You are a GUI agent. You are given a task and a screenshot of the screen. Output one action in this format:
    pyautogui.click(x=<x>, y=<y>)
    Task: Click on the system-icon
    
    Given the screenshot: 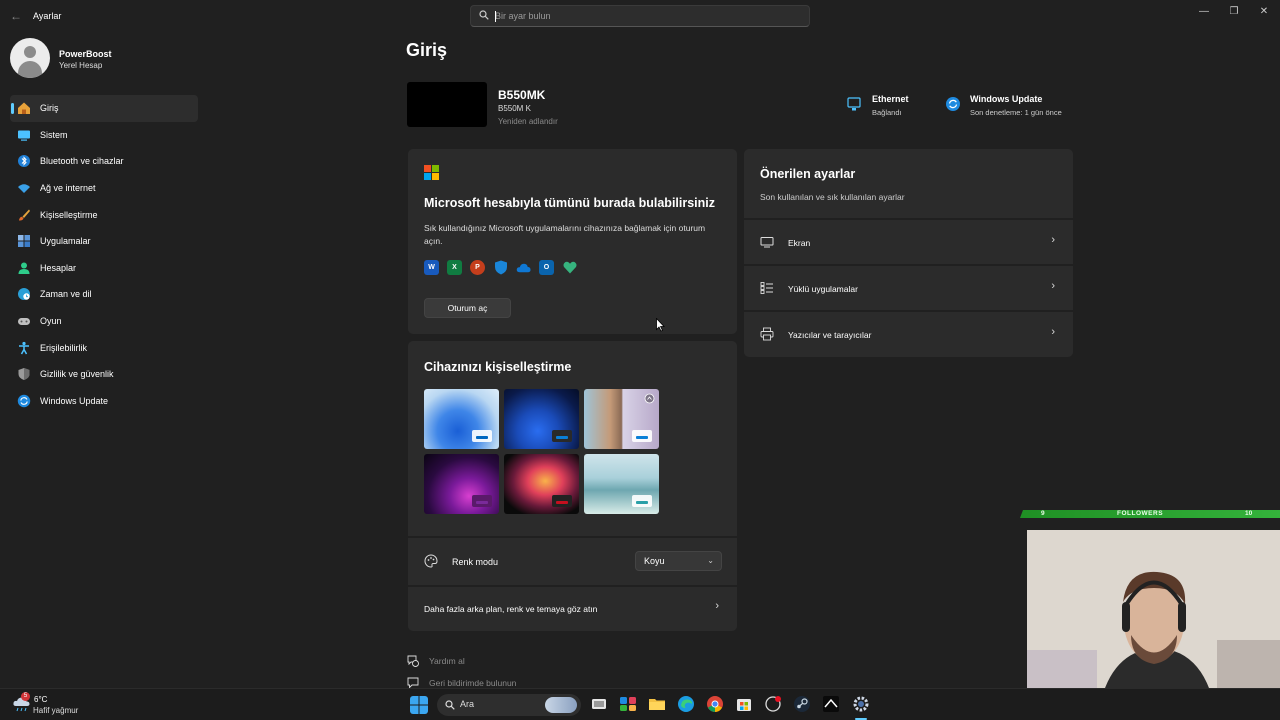 What is the action you would take?
    pyautogui.click(x=24, y=135)
    